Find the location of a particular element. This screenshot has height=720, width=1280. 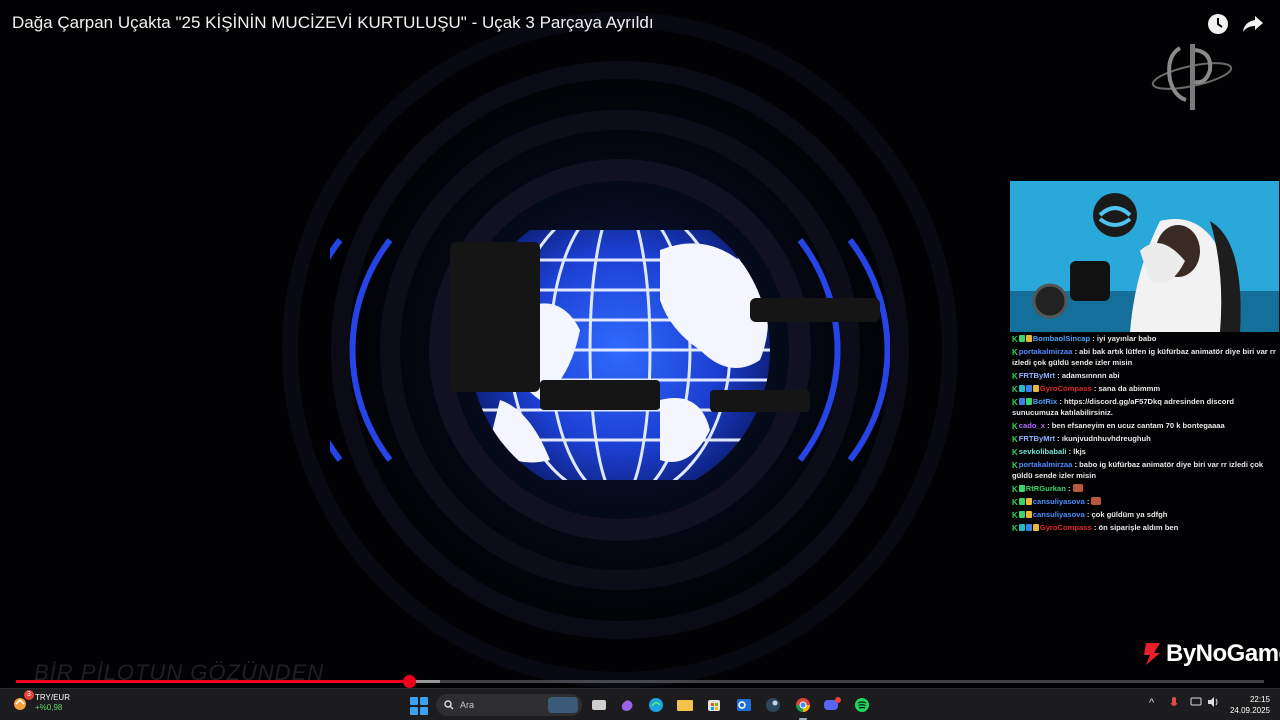

progress-played is located at coordinates (213, 681).